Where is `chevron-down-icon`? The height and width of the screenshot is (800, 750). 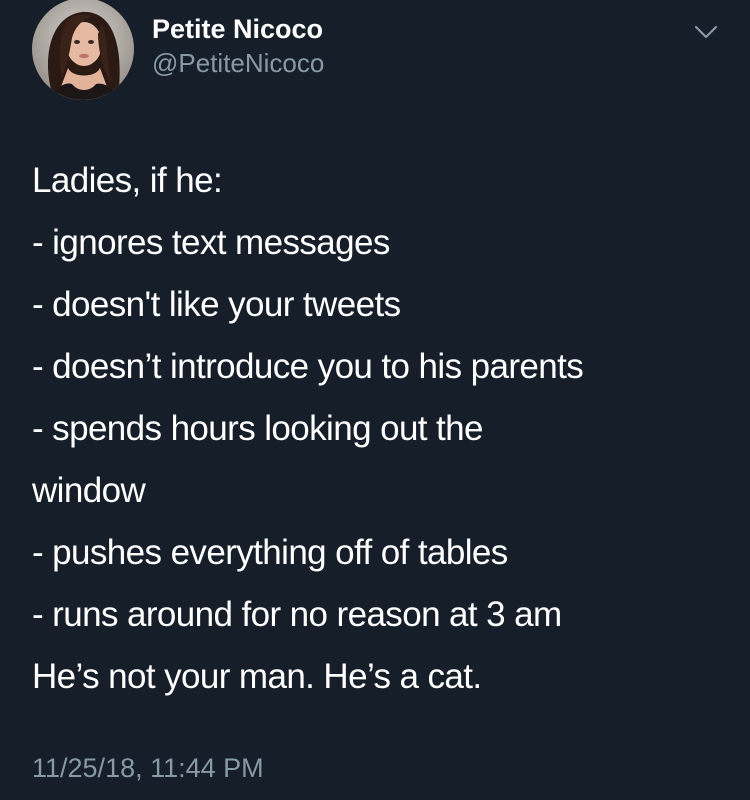
chevron-down-icon is located at coordinates (706, 32).